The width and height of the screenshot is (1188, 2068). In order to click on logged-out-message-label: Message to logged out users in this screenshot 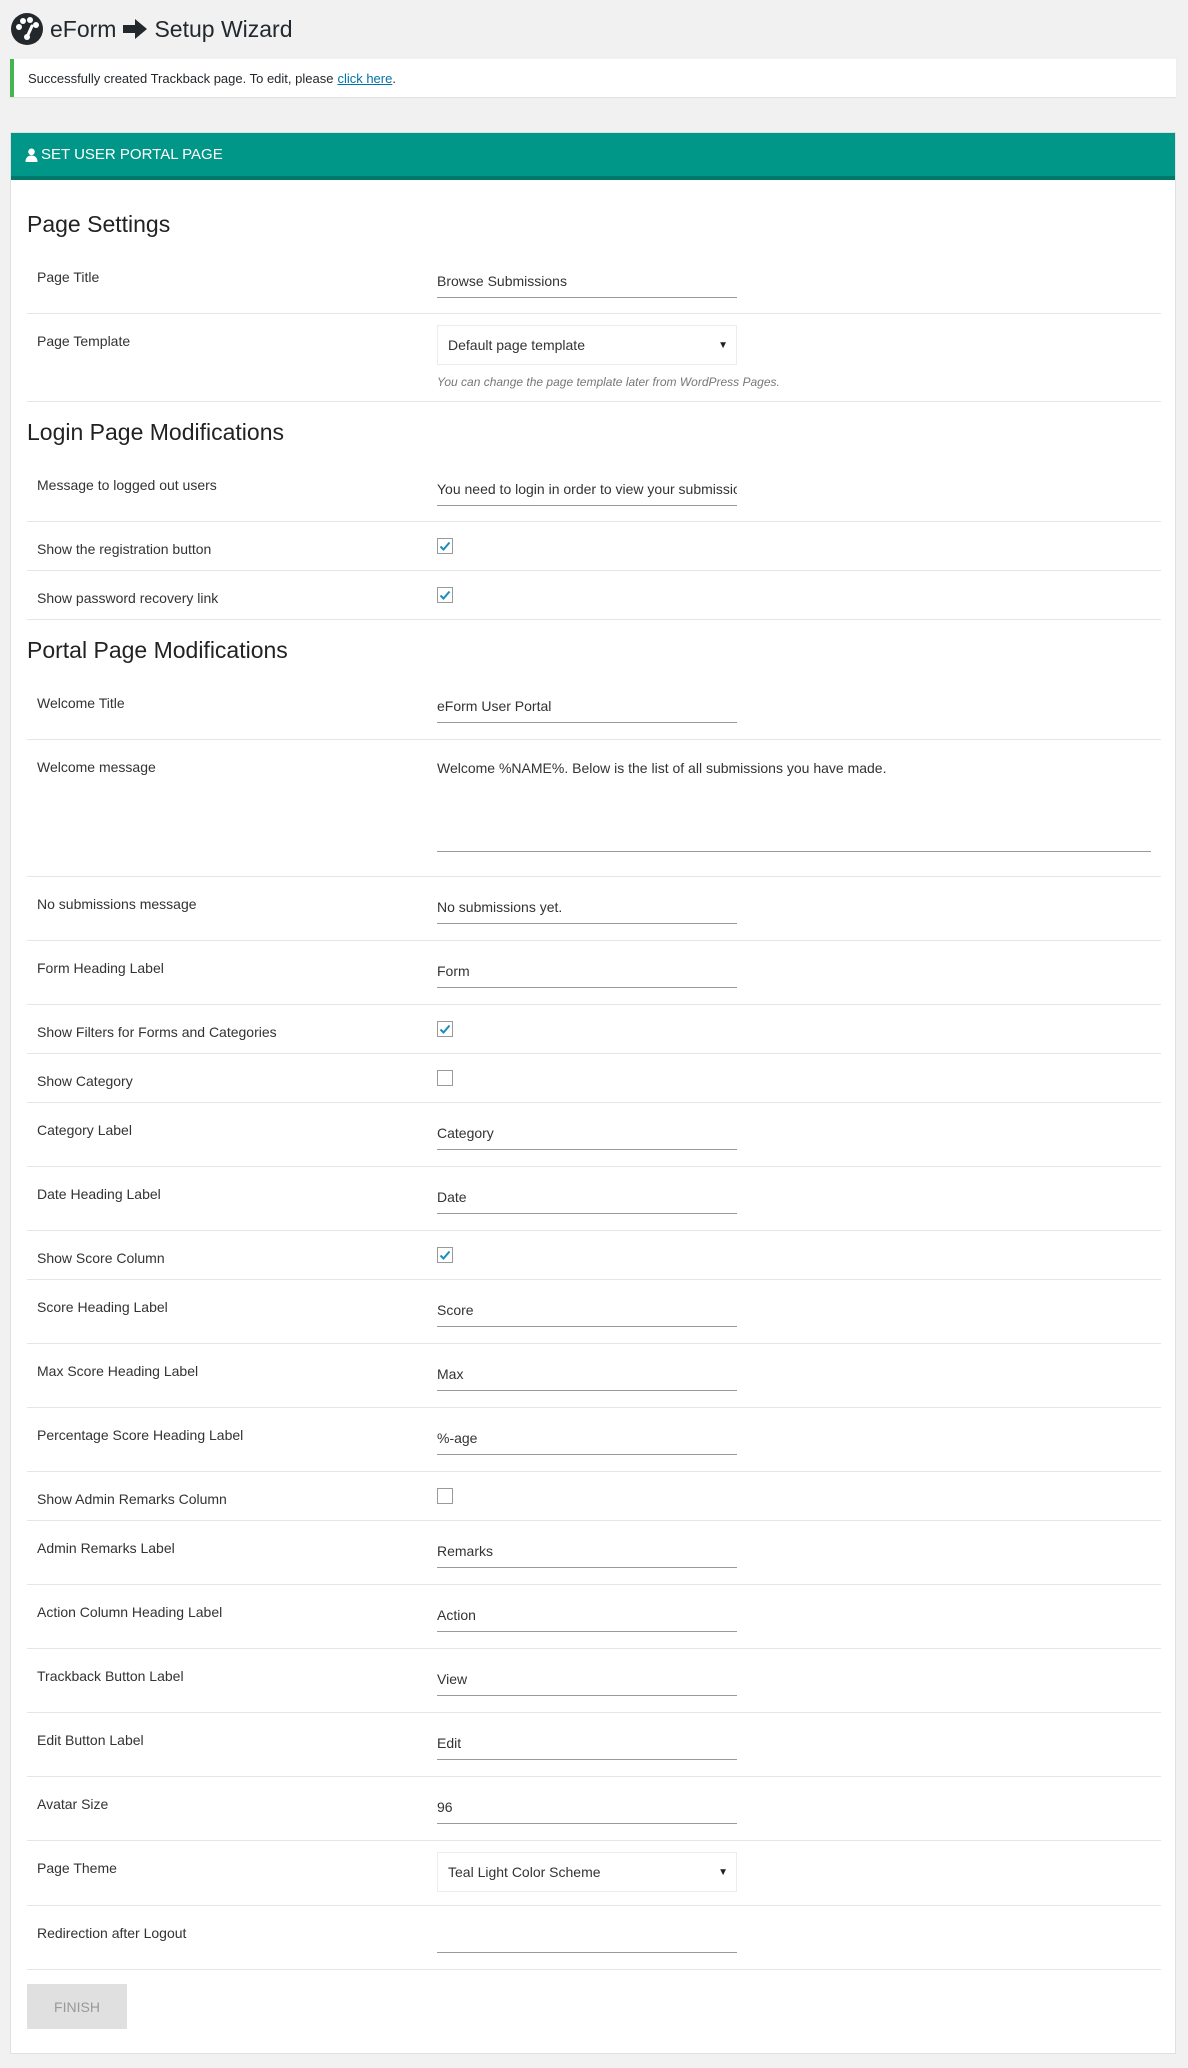, I will do `click(127, 485)`.